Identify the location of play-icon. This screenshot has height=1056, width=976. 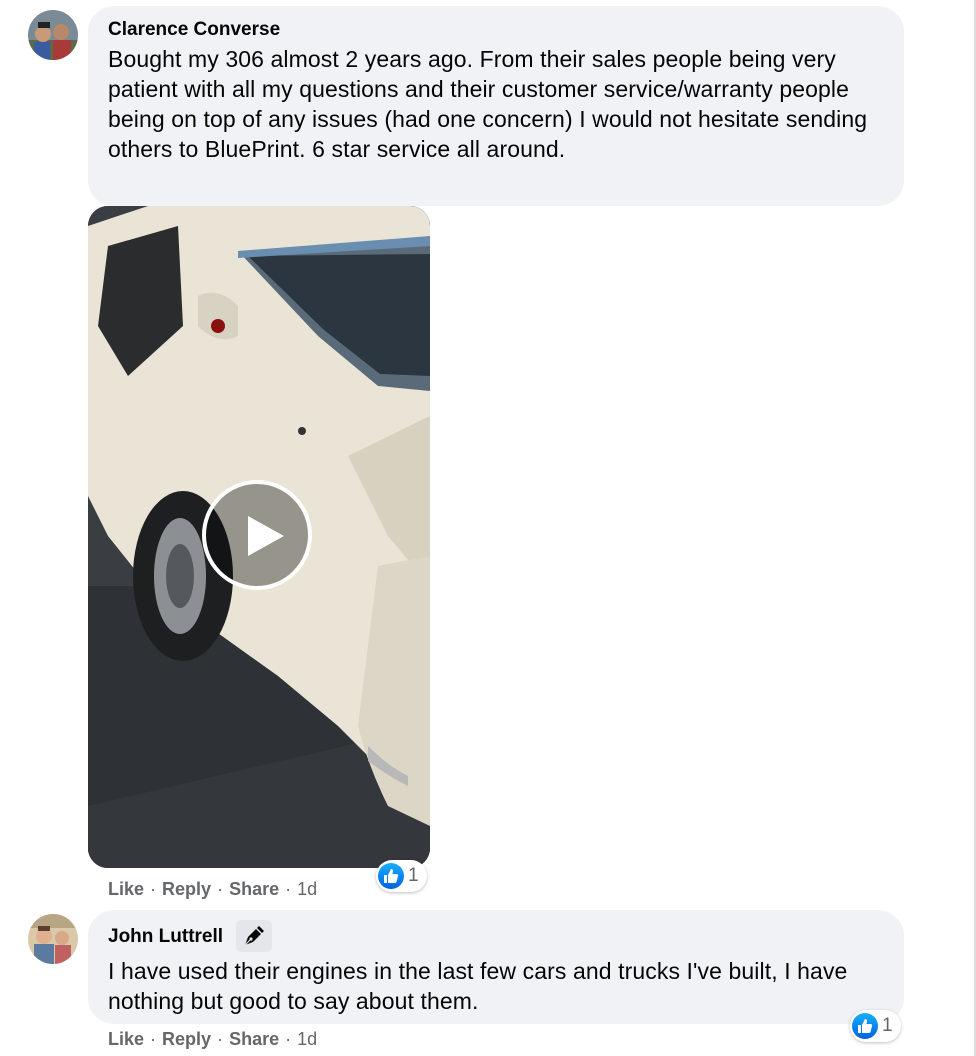
(266, 536).